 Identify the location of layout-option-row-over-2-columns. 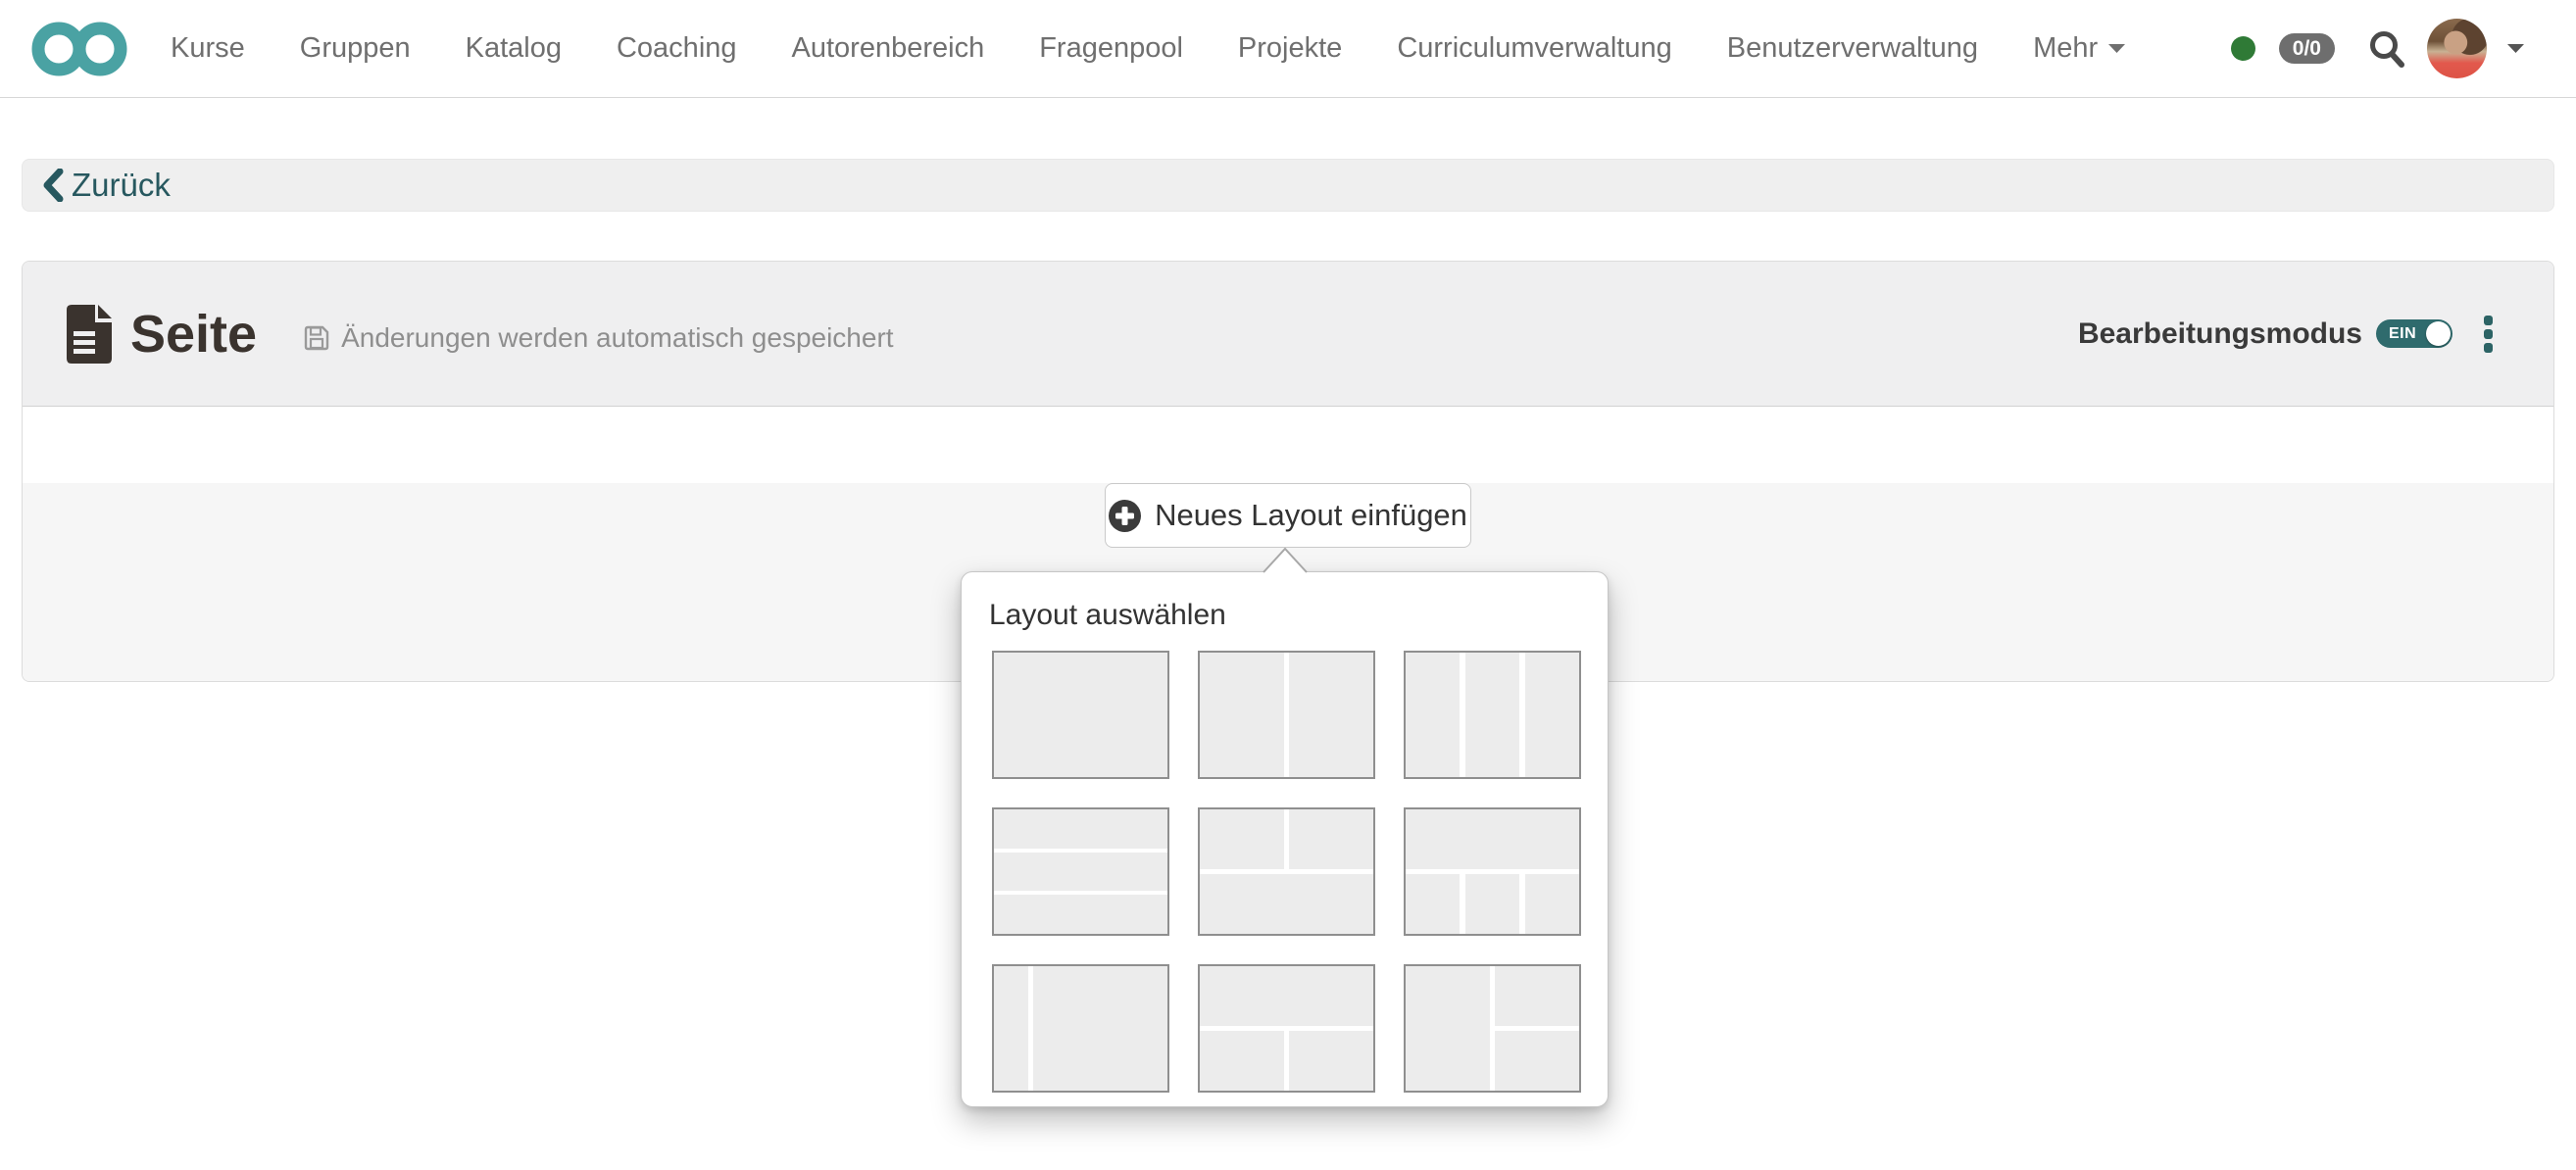
(1286, 1028).